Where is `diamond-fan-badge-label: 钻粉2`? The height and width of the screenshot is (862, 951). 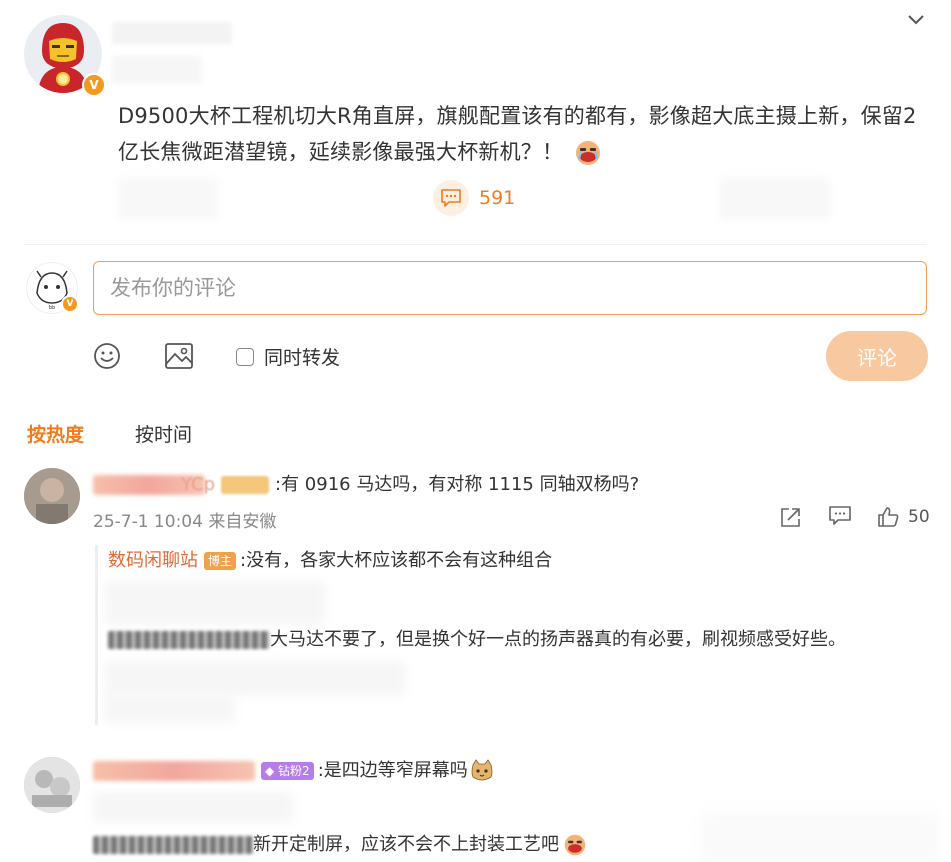 diamond-fan-badge-label: 钻粉2 is located at coordinates (294, 771).